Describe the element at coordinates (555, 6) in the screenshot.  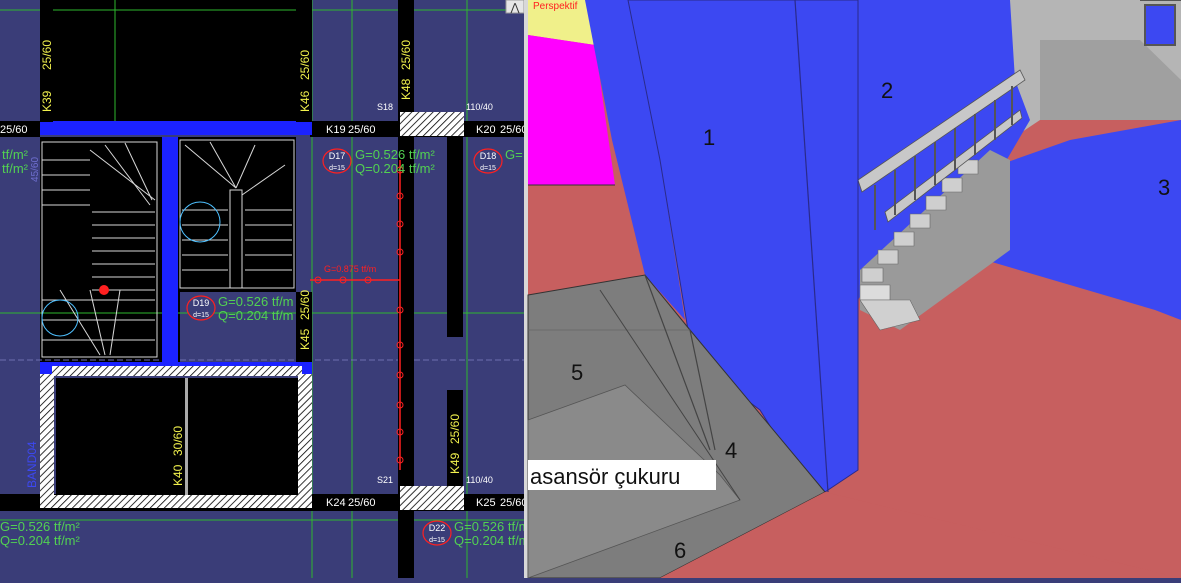
I see `viewport-label: Perspektif` at that location.